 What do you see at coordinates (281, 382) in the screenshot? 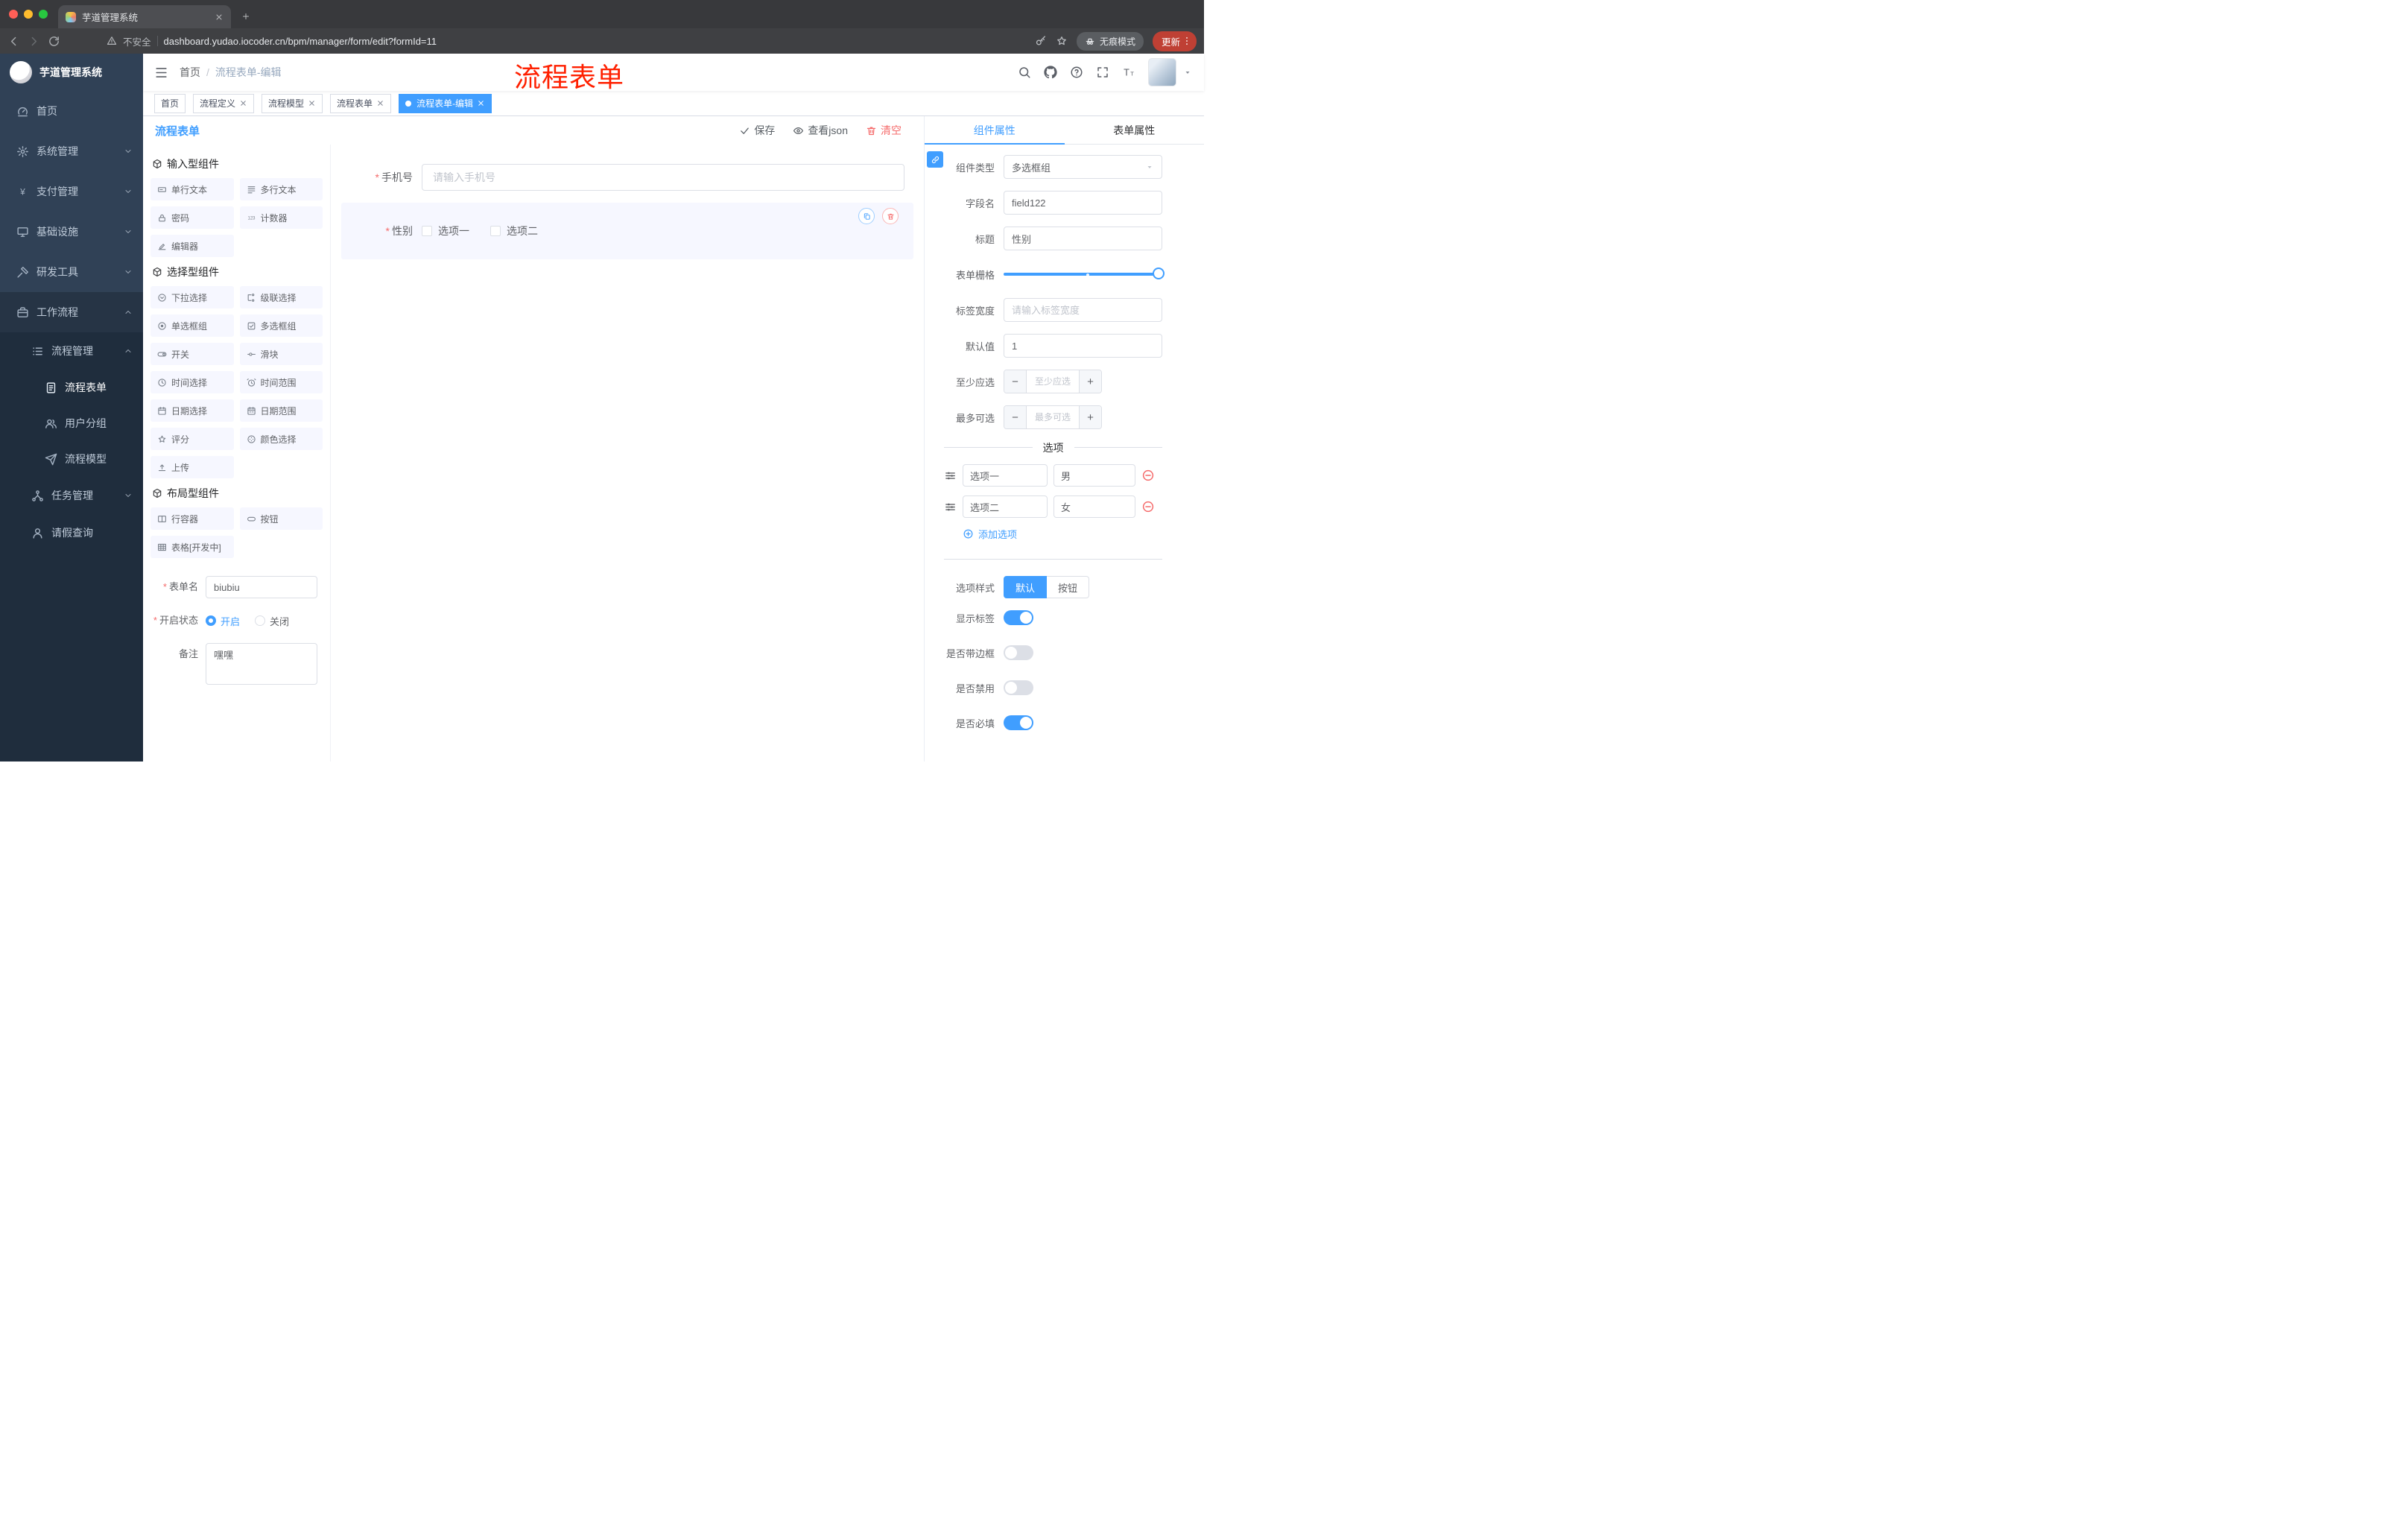
I see `component-time-range: 时间范围` at bounding box center [281, 382].